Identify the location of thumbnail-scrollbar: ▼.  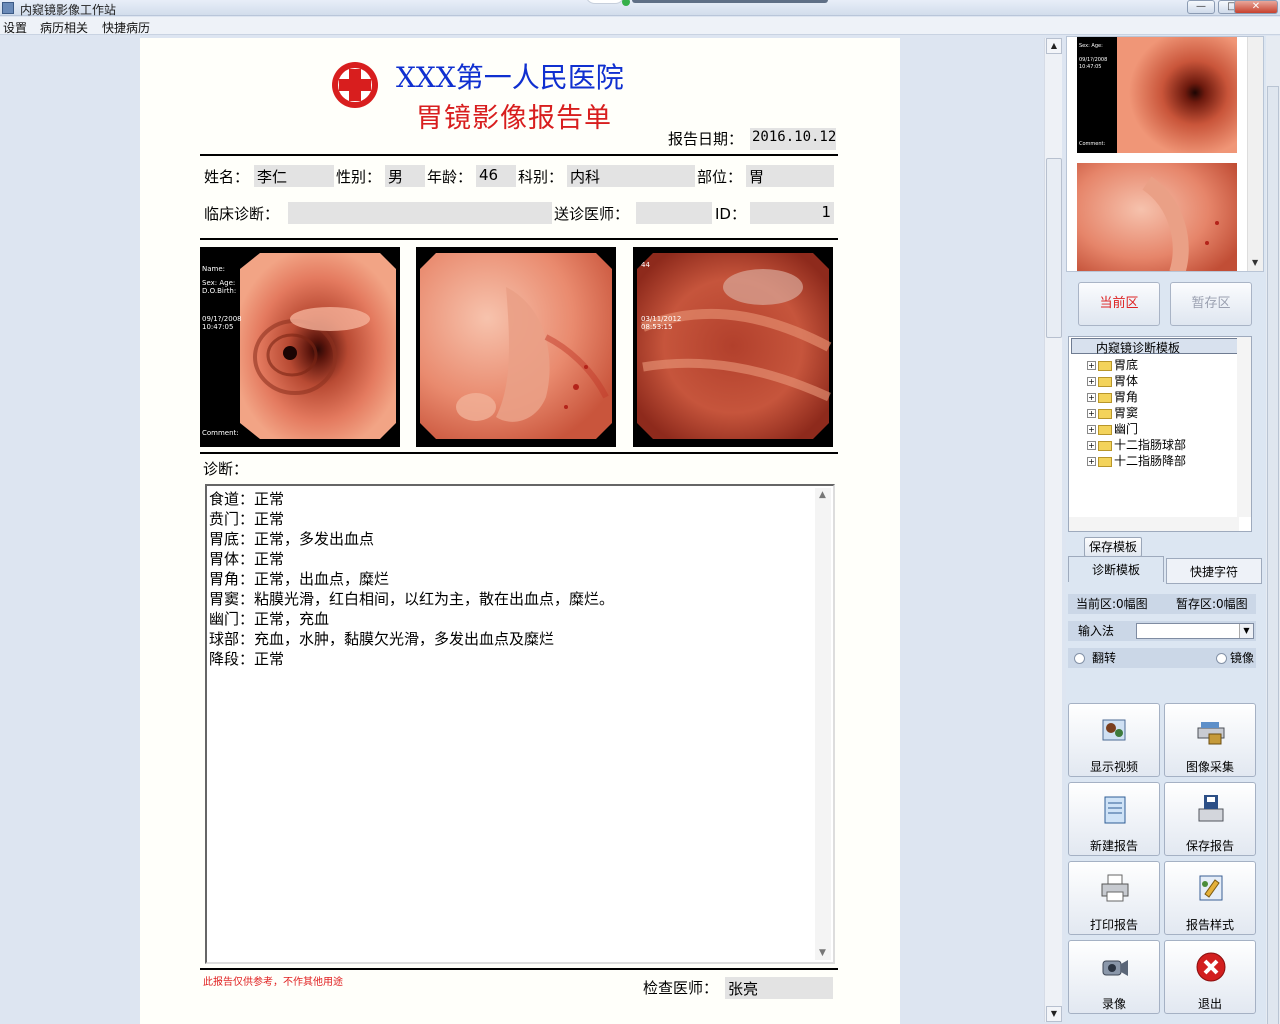
(1255, 154).